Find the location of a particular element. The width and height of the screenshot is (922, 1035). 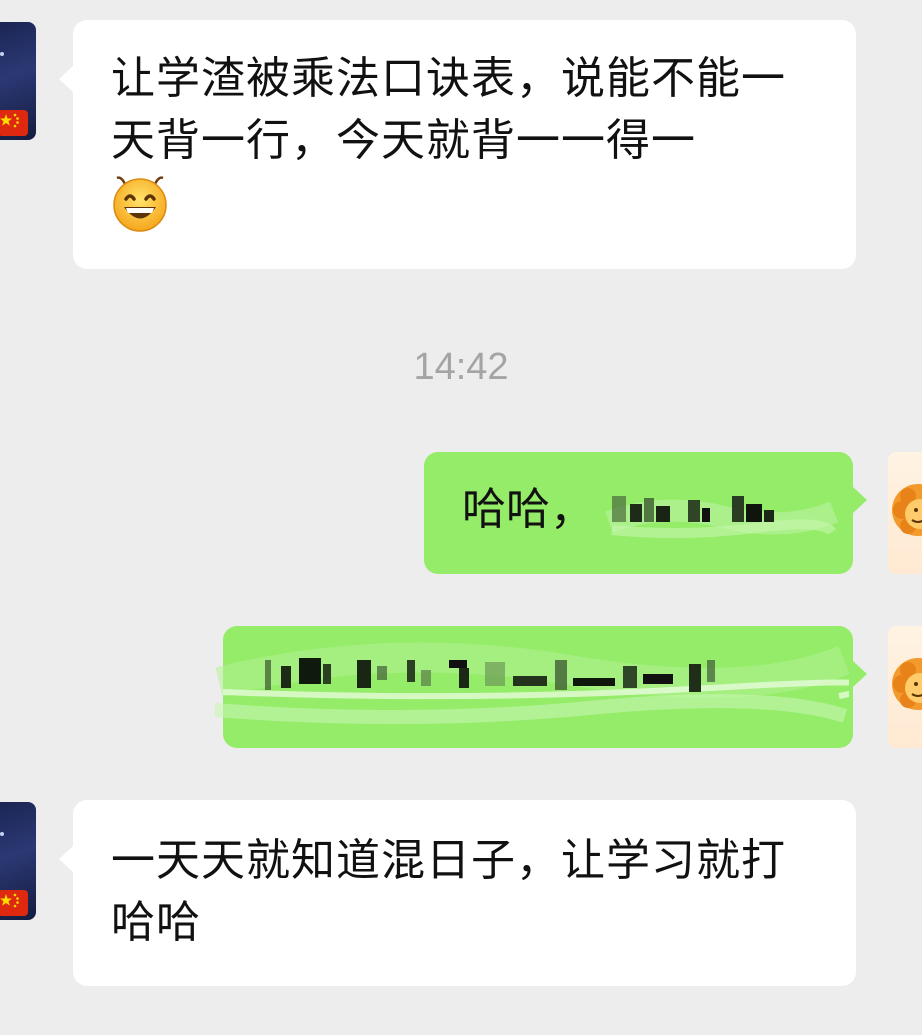

message-text: 哈哈， is located at coordinates (528, 509).